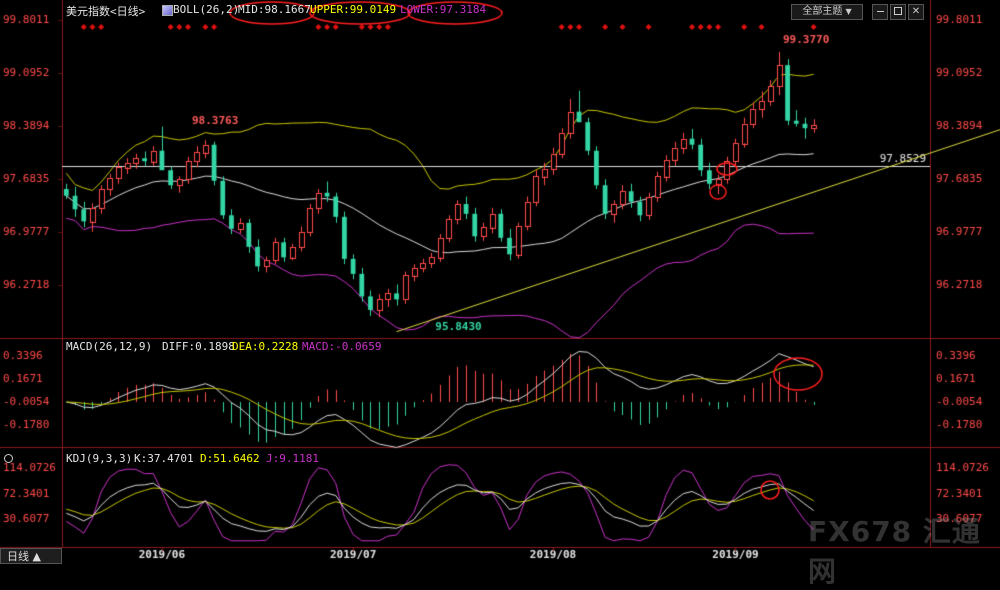 The width and height of the screenshot is (1000, 590). Describe the element at coordinates (265, 346) in the screenshot. I see `macd-dea-value: DEA:0.2228` at that location.